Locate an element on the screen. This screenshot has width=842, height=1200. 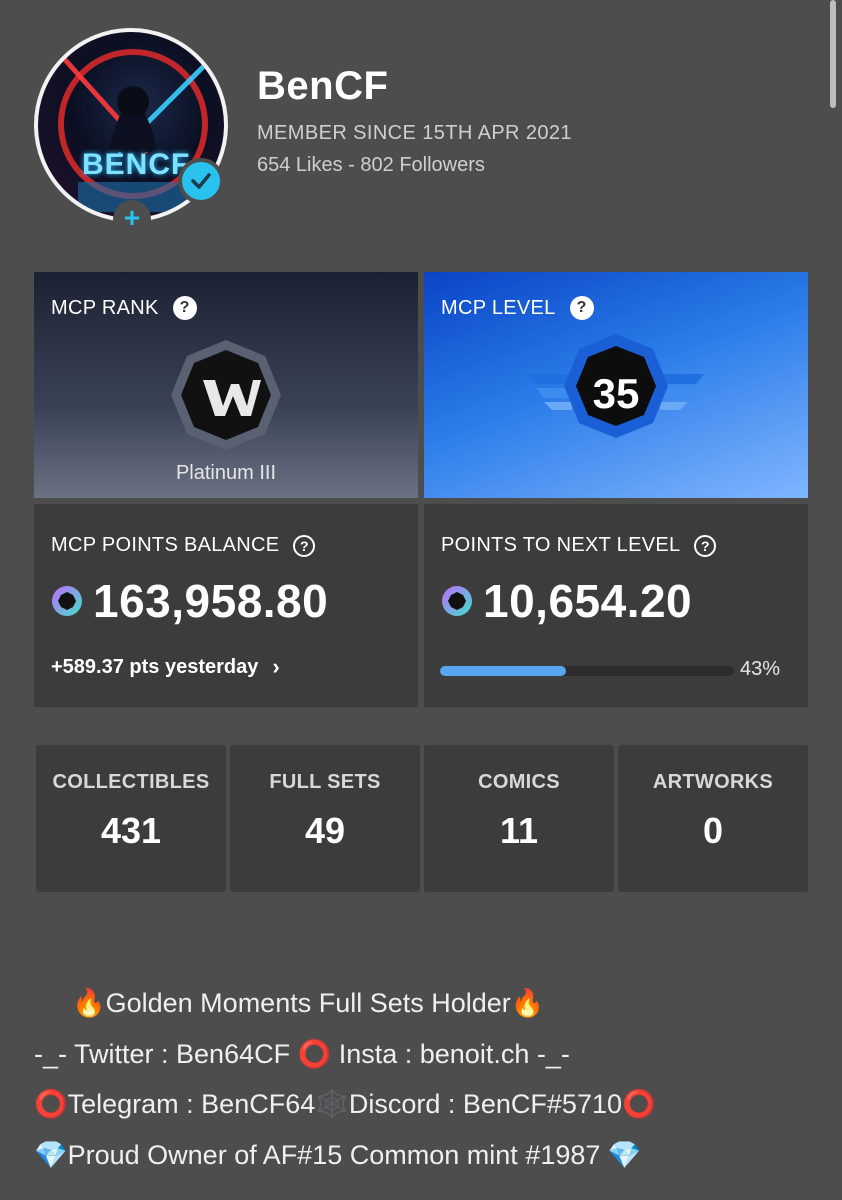
scrollbar is located at coordinates (833, 54).